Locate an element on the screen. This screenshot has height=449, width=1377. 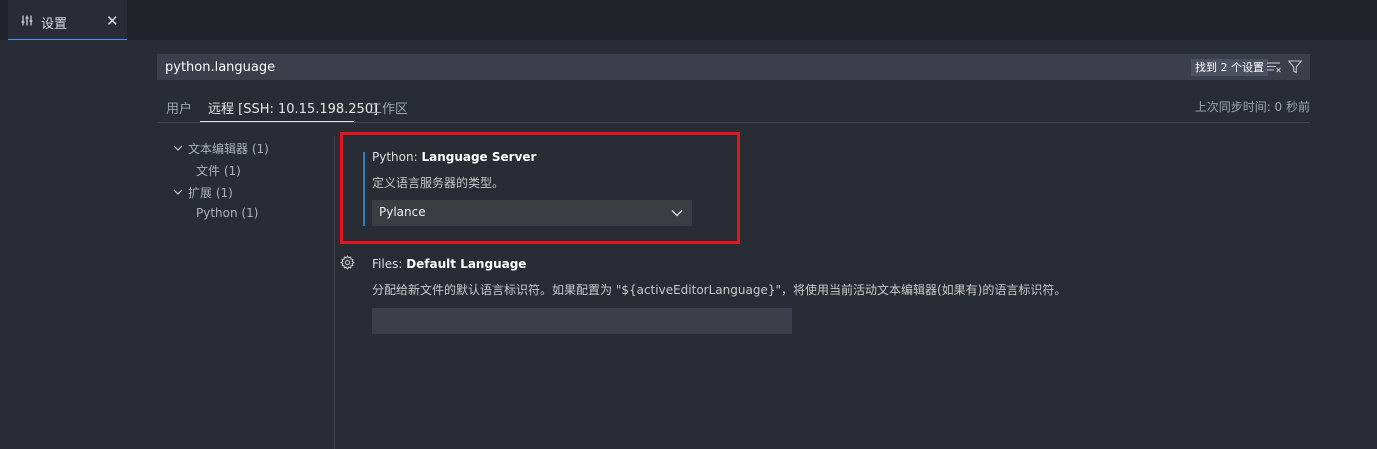
clear-filter-icon is located at coordinates (1274, 67).